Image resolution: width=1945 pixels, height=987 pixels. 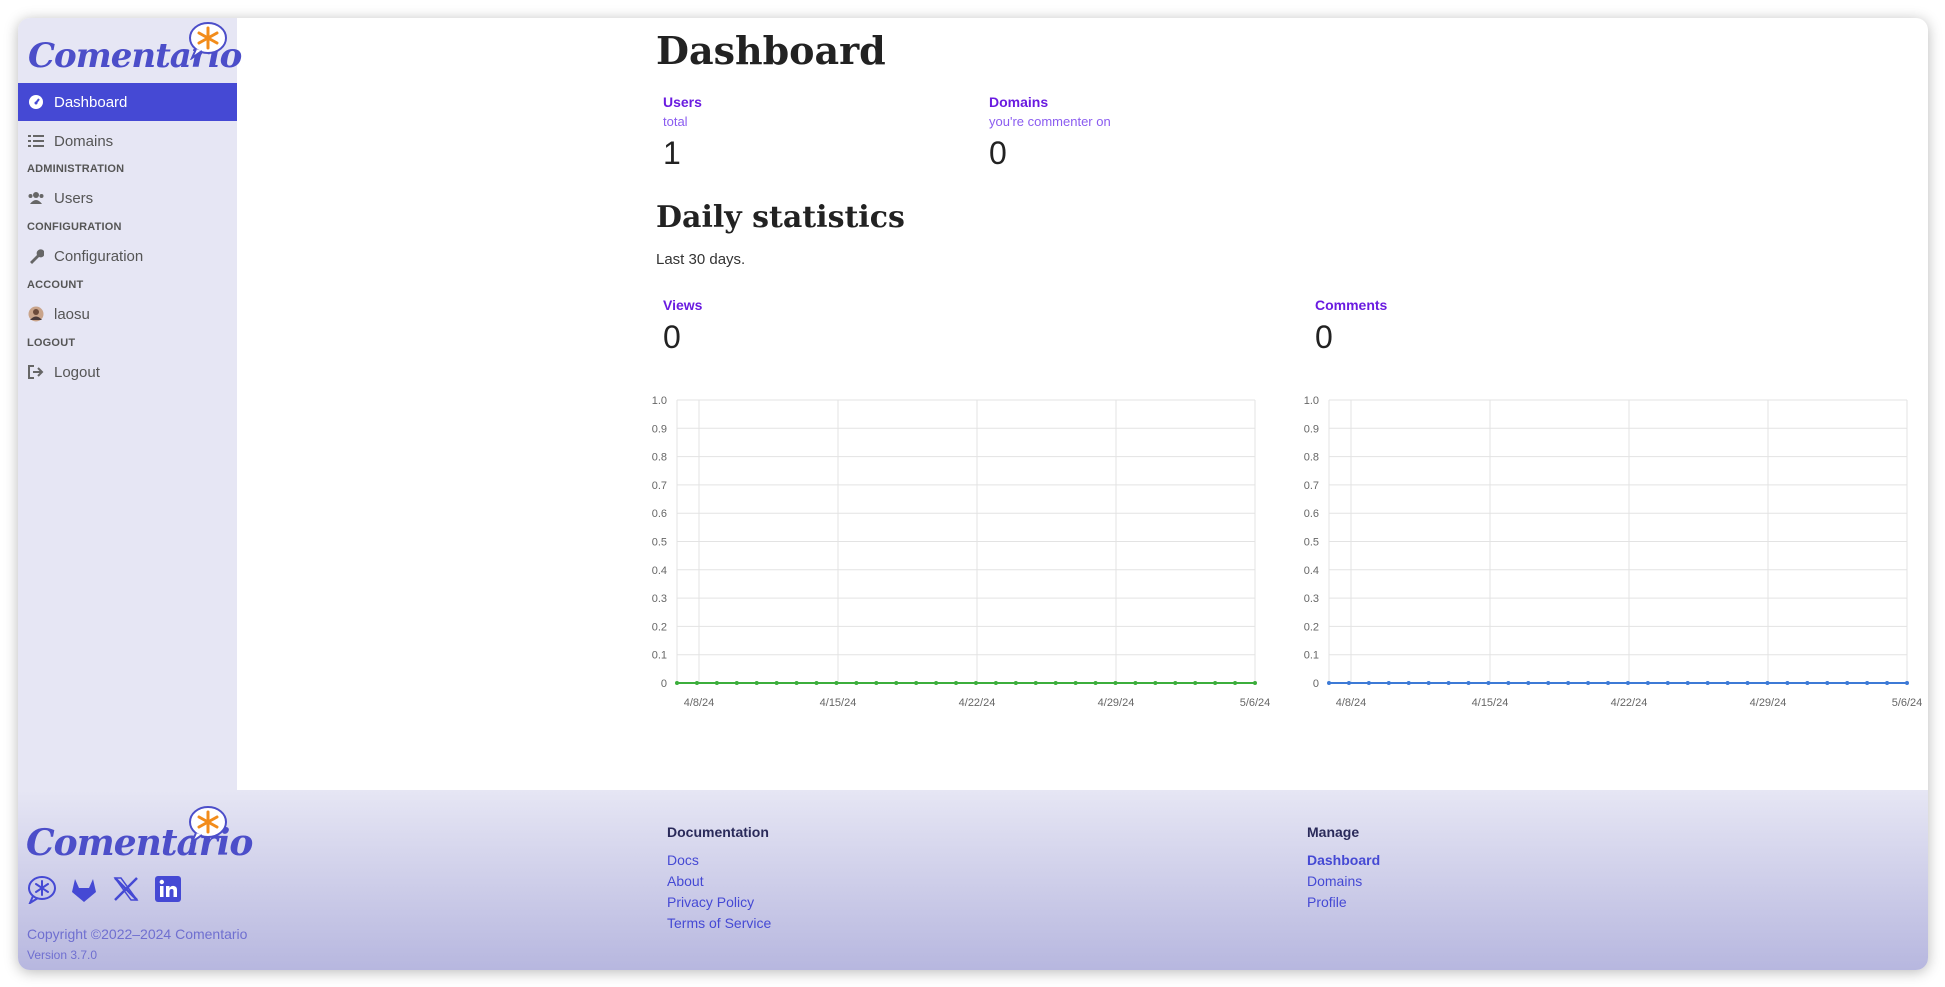 What do you see at coordinates (36, 314) in the screenshot?
I see `avatar-icon` at bounding box center [36, 314].